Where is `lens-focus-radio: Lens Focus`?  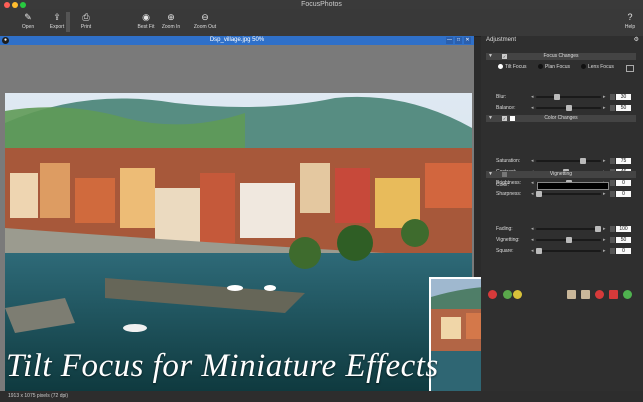
lens-focus-radio: Lens Focus is located at coordinates (597, 67).